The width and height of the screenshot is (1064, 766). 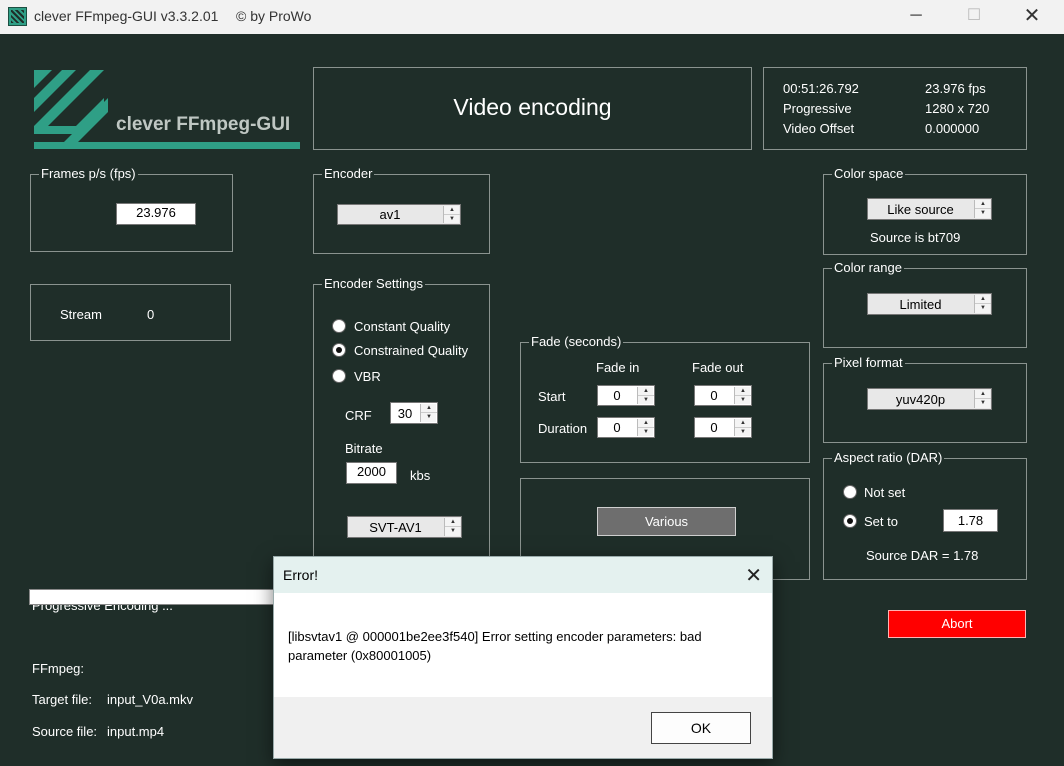 What do you see at coordinates (626, 427) in the screenshot?
I see `fade-duration-in-stepper: 0 ▲ ▼` at bounding box center [626, 427].